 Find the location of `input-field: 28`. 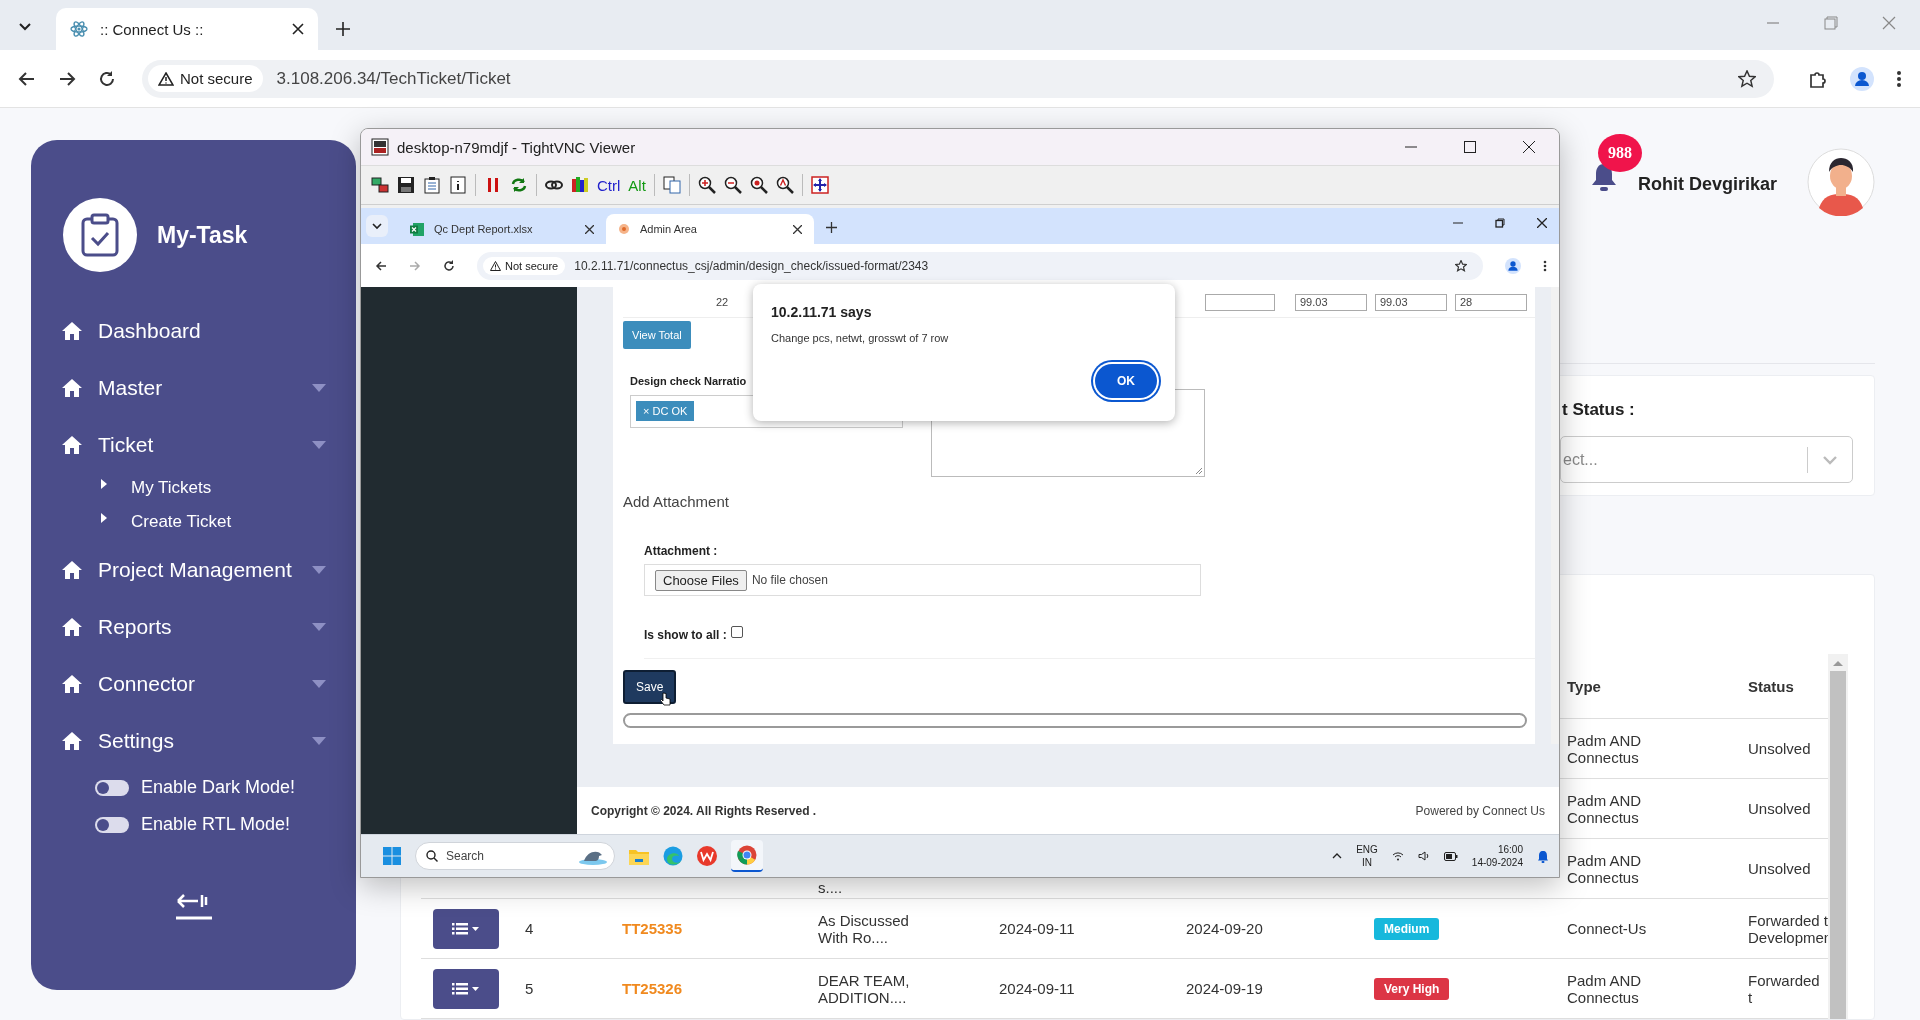

input-field: 28 is located at coordinates (1491, 302).